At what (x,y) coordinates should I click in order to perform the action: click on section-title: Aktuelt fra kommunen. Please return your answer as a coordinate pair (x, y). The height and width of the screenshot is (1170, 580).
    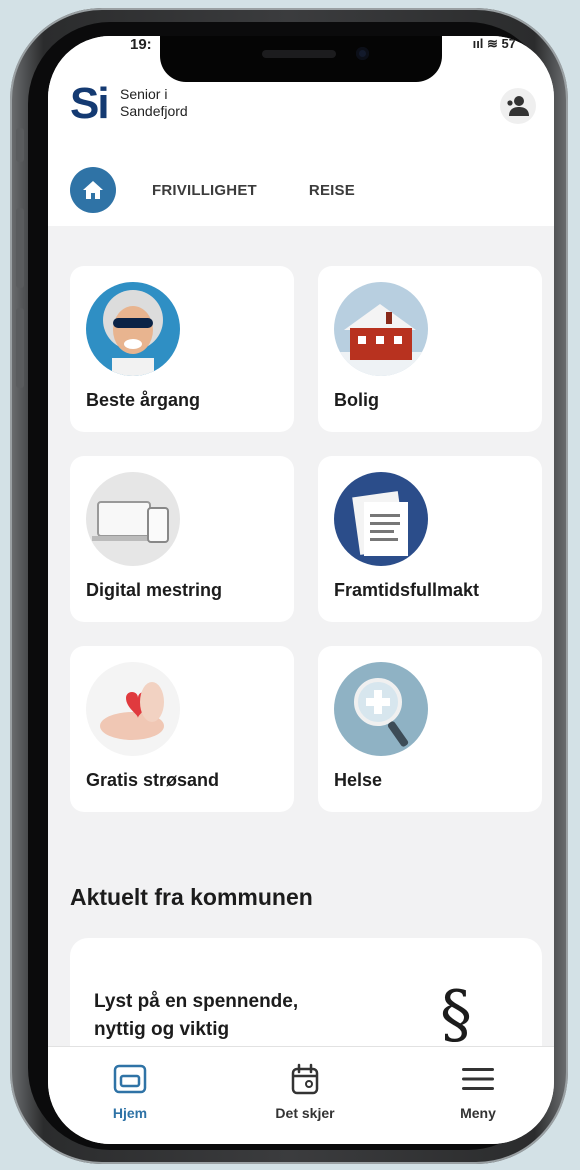
    Looking at the image, I should click on (191, 897).